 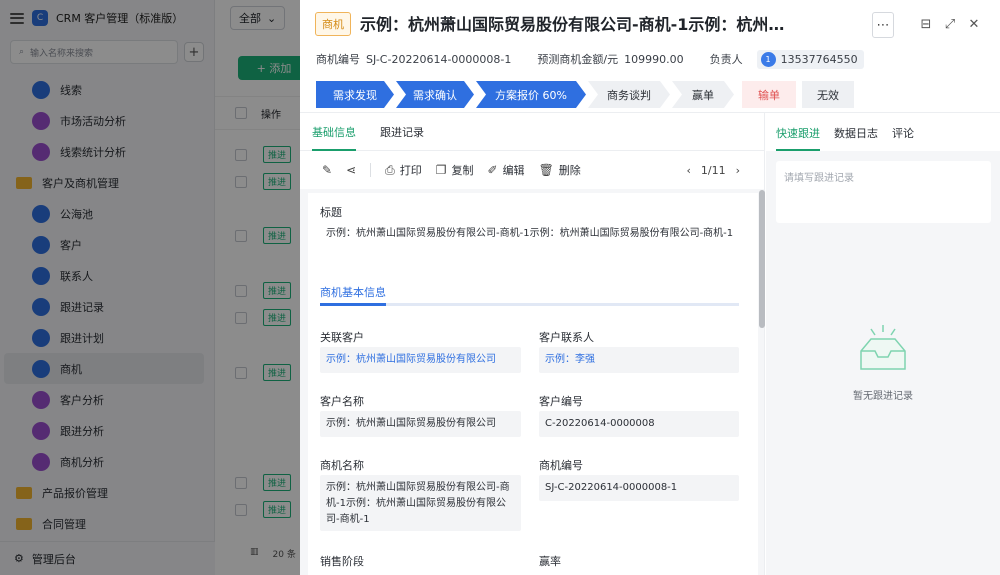 What do you see at coordinates (331, 212) in the screenshot?
I see `title-label: 标题` at bounding box center [331, 212].